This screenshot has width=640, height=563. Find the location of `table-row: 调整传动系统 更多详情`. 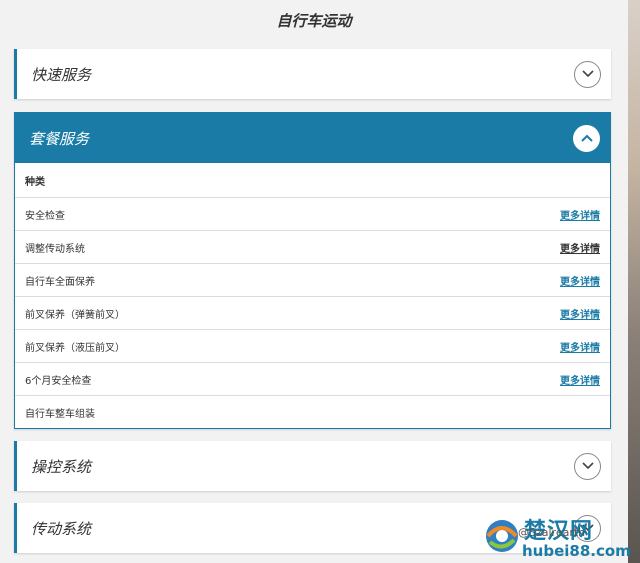

table-row: 调整传动系统 更多详情 is located at coordinates (312, 246).